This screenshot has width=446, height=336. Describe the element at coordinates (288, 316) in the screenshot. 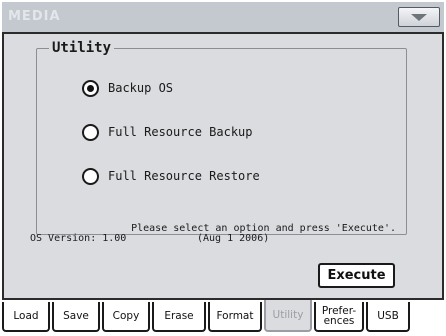

I see `tab-utility: Utility` at that location.